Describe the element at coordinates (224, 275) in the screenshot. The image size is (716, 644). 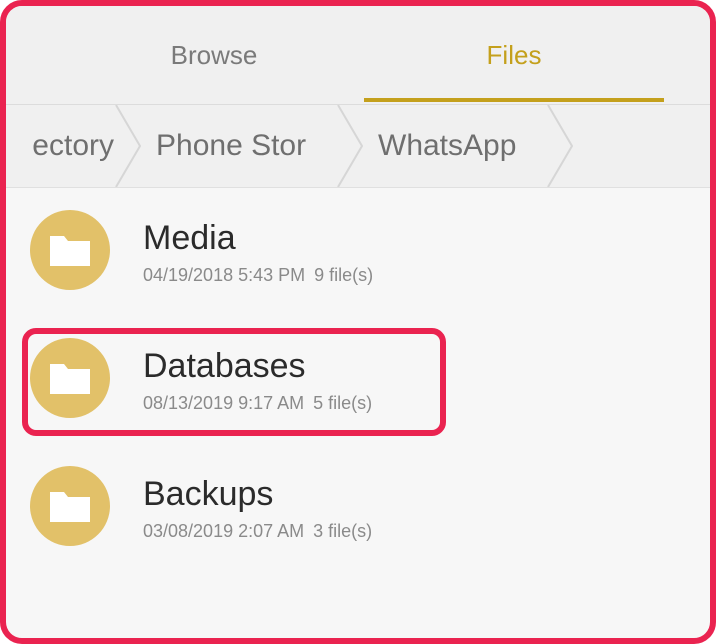
I see `folder-date: 04/19/2018 5:43 PM` at that location.